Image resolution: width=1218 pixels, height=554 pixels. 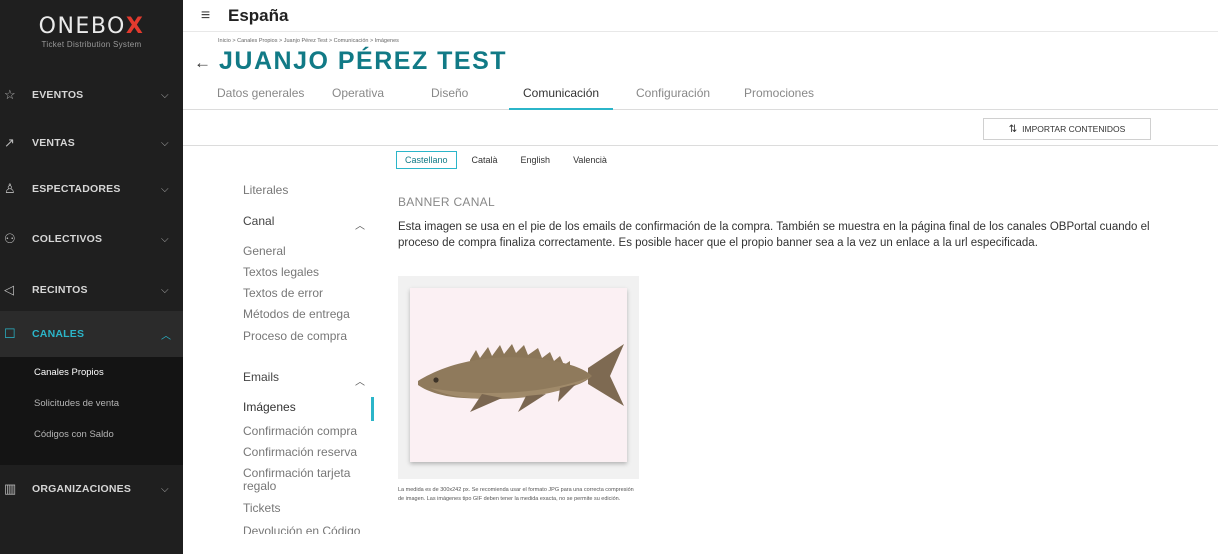 What do you see at coordinates (82, 26) in the screenshot?
I see `logo-text: ONEBO` at bounding box center [82, 26].